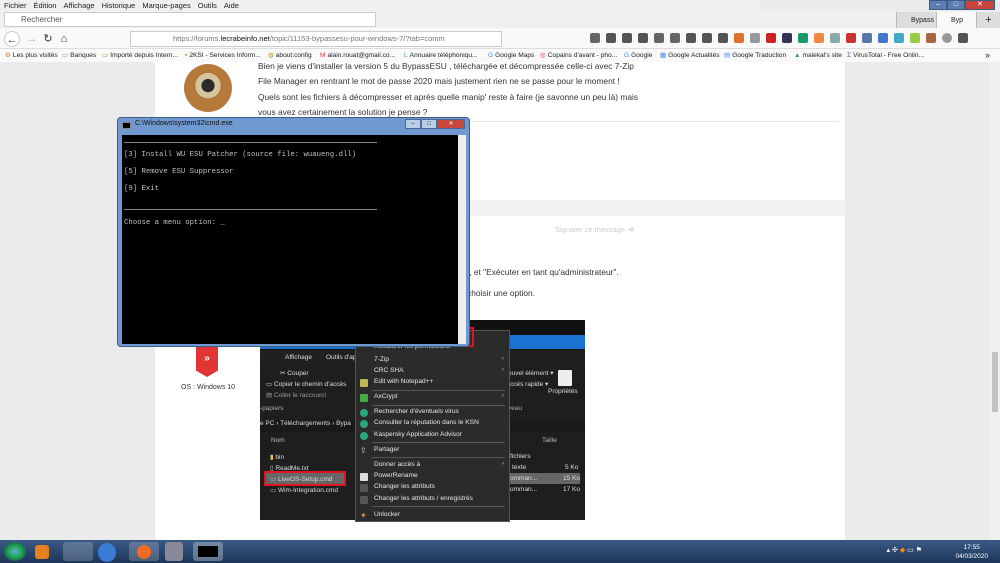  Describe the element at coordinates (42, 552) in the screenshot. I see `media-player-icon` at that location.